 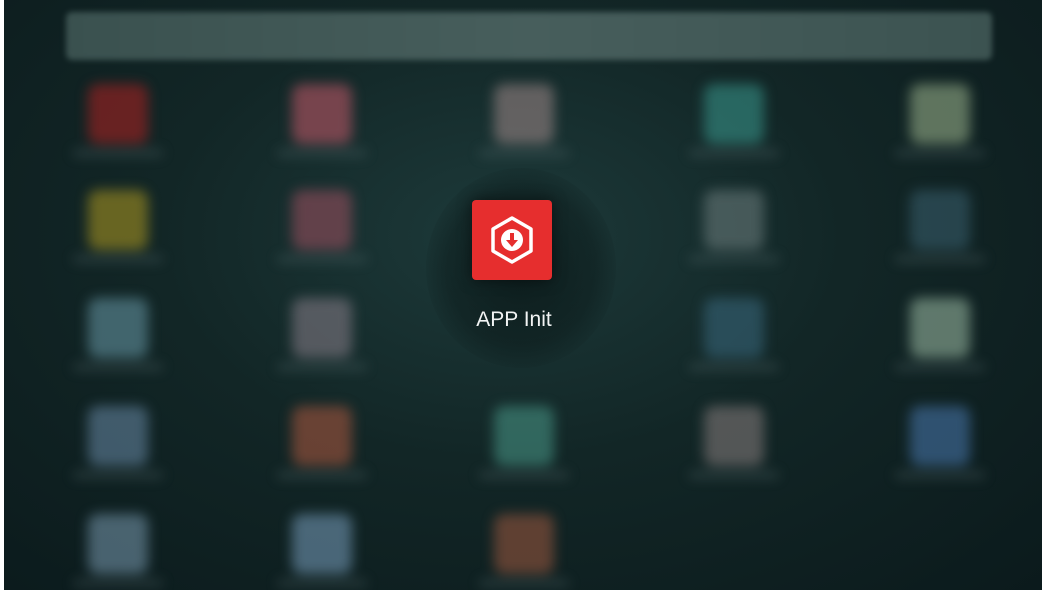 I want to click on app-init-tile, so click(x=512, y=240).